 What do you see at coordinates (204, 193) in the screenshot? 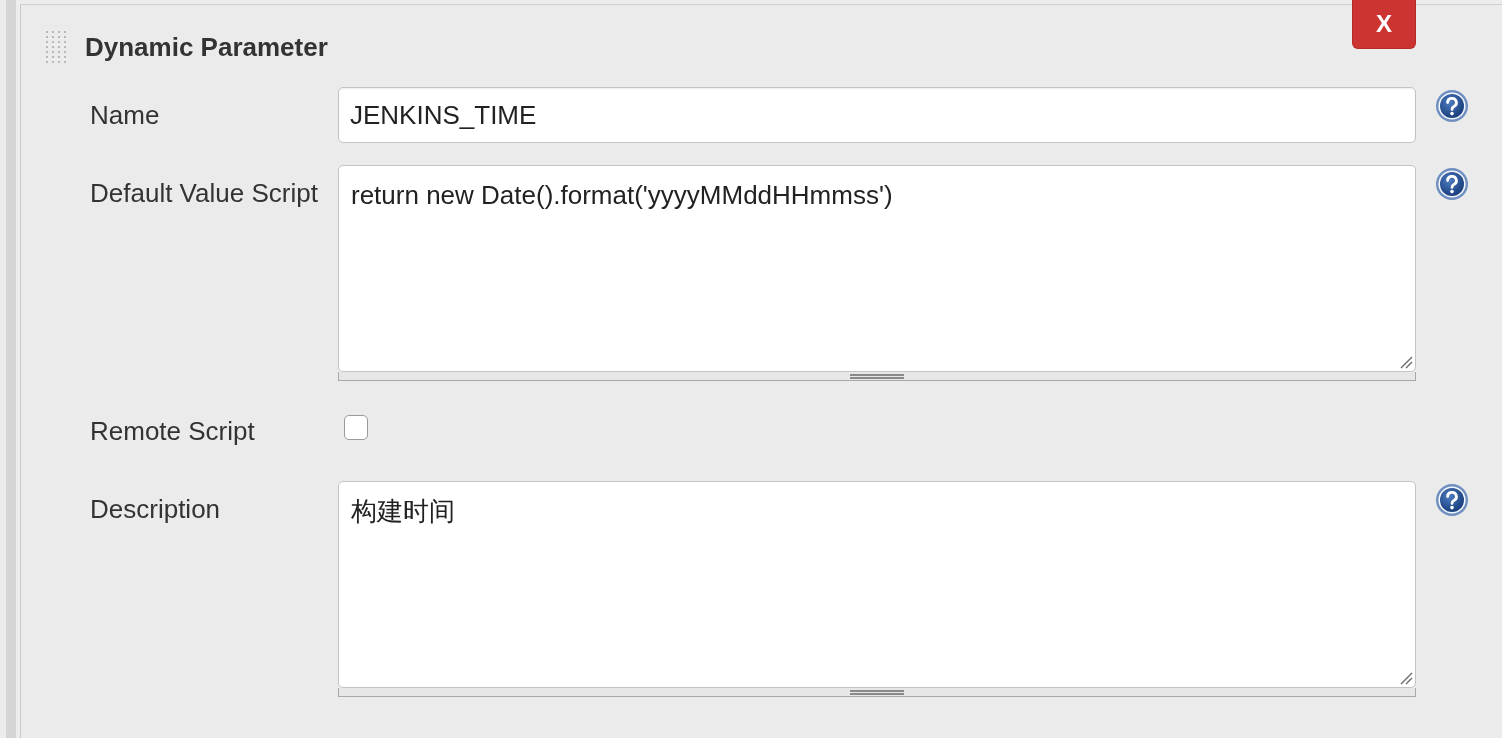
I see `field-label: Default Value Script` at bounding box center [204, 193].